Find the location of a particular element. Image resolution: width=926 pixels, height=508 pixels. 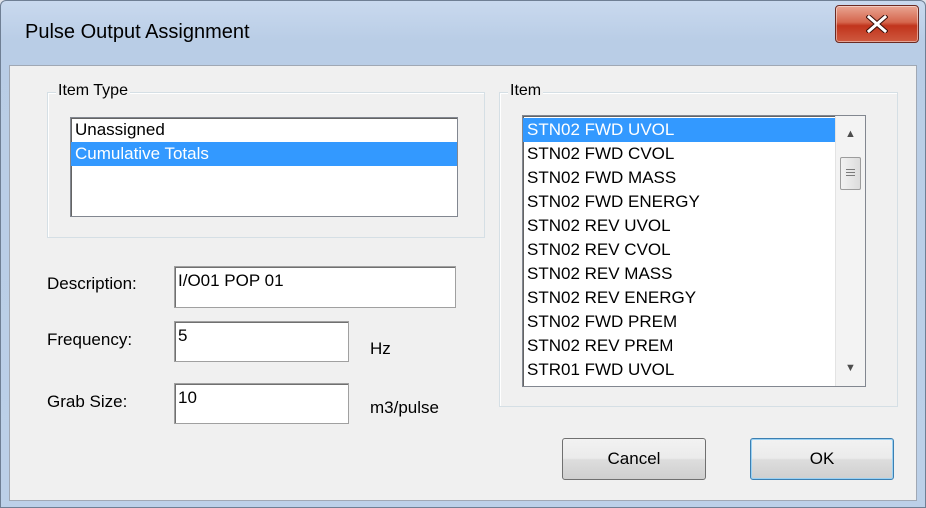

item-type-listbox: Unassigned Cumulative Totals is located at coordinates (264, 167).